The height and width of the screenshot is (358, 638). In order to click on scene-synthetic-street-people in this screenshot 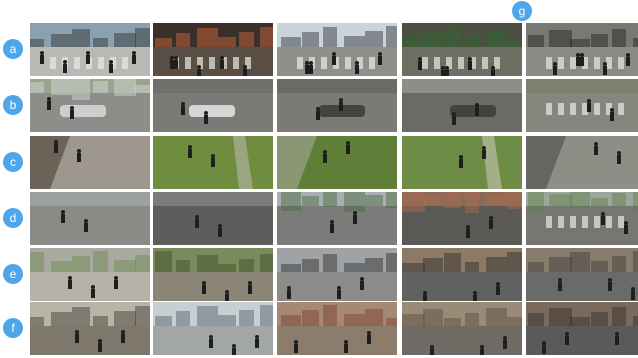, I will do `click(582, 328)`.